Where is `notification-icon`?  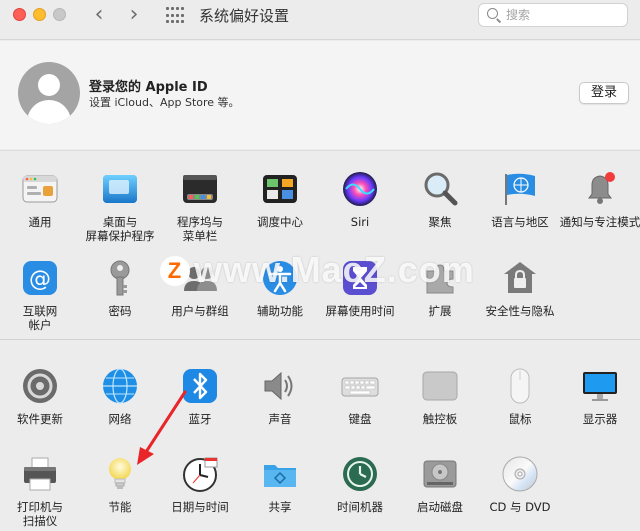
notification-icon is located at coordinates (600, 189).